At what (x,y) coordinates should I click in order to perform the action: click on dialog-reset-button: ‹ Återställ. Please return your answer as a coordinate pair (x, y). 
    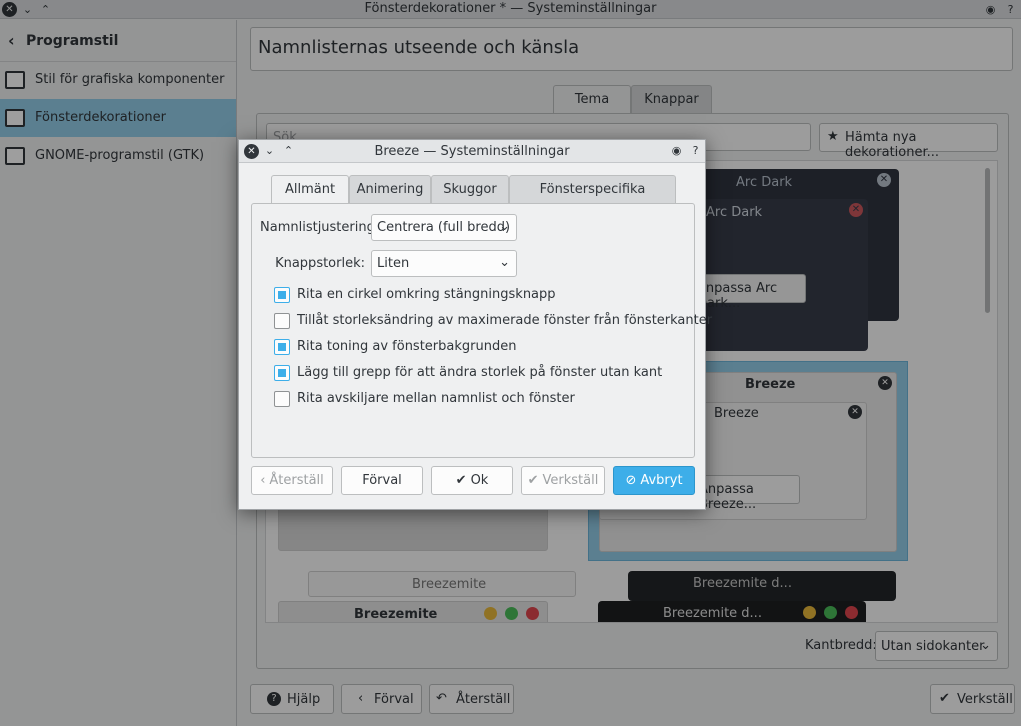
    Looking at the image, I should click on (292, 480).